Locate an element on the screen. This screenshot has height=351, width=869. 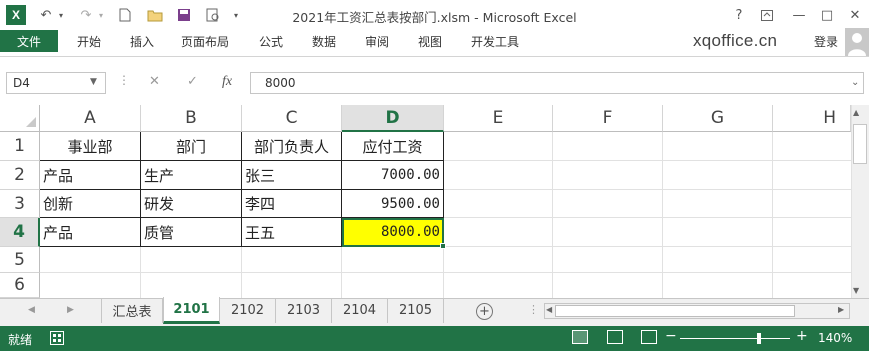
add-sheet-icon: + is located at coordinates (484, 311).